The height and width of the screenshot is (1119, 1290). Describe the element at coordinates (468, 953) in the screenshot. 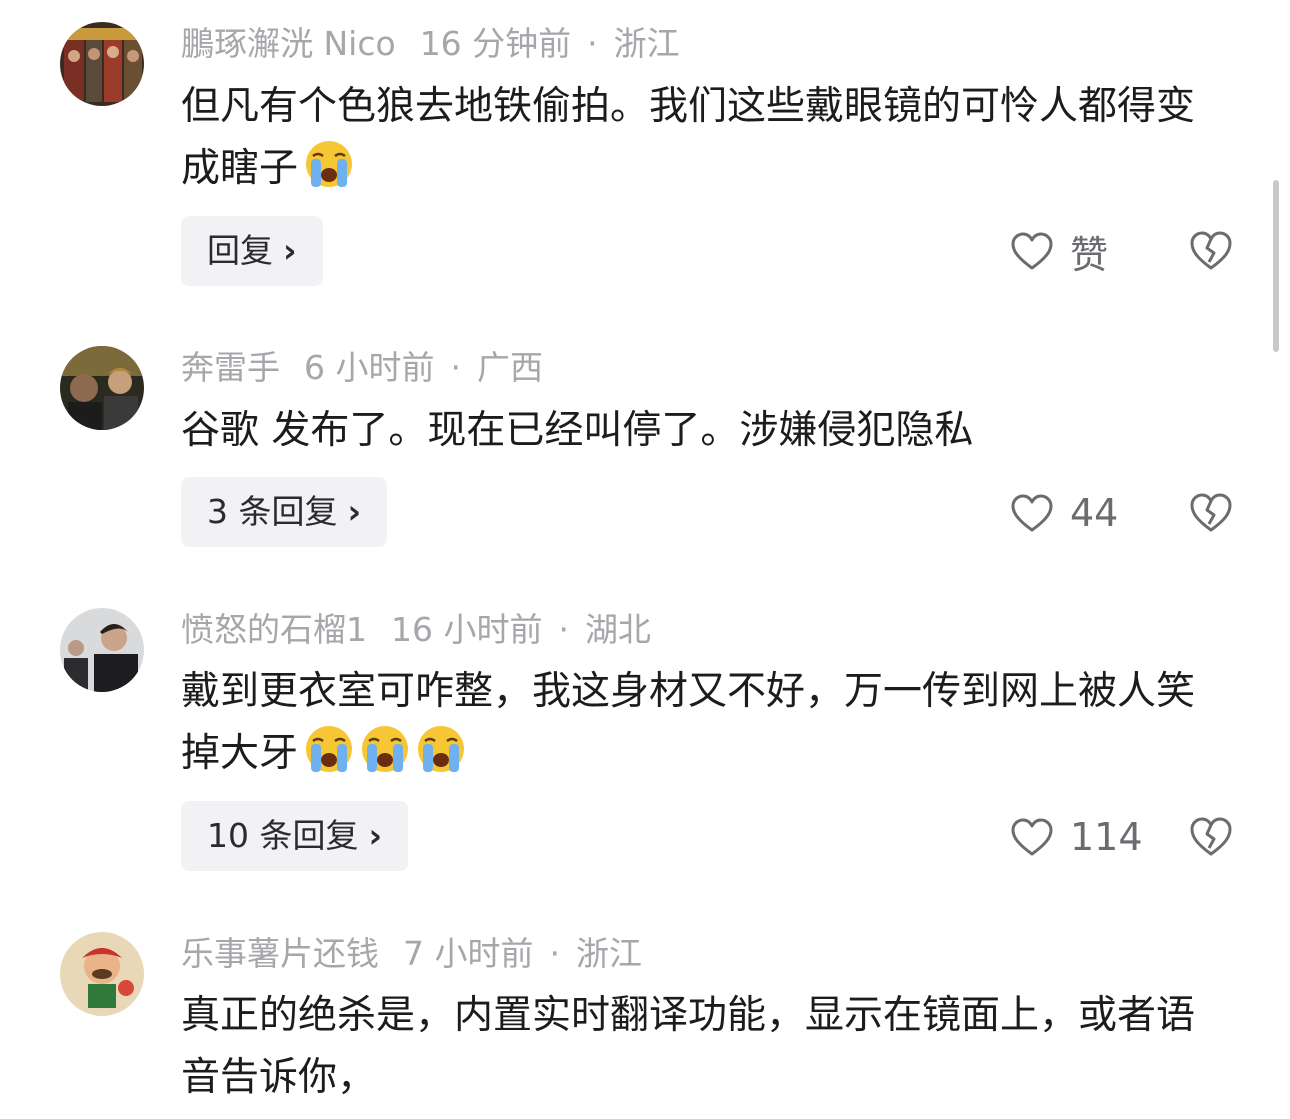

I see `timestamp: 7 小时前` at that location.